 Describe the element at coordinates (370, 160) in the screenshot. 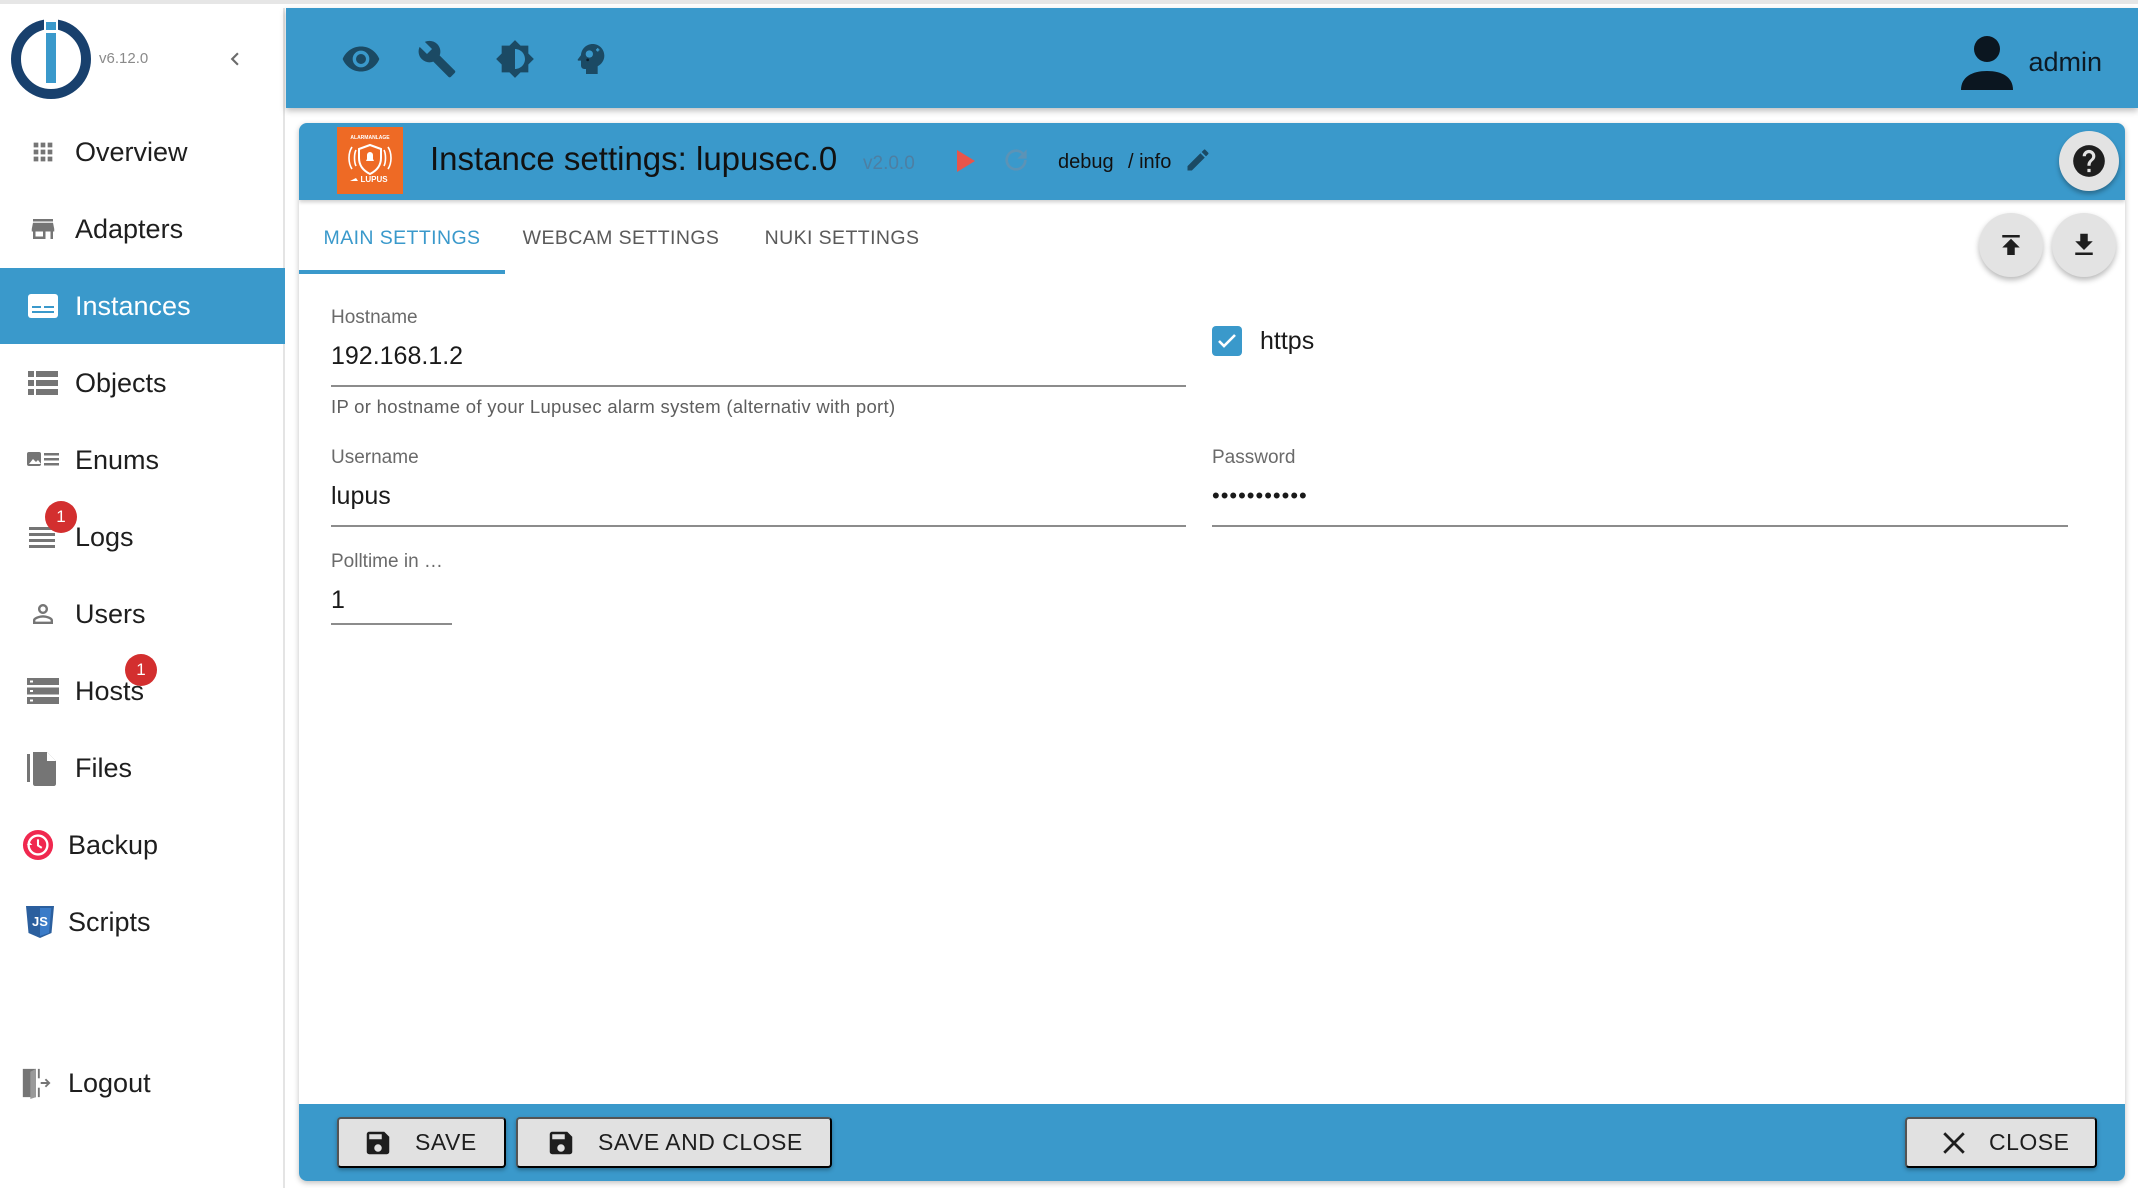

I see `lupusec-adapter-logo: ALARMANLAGE LUPUS` at that location.